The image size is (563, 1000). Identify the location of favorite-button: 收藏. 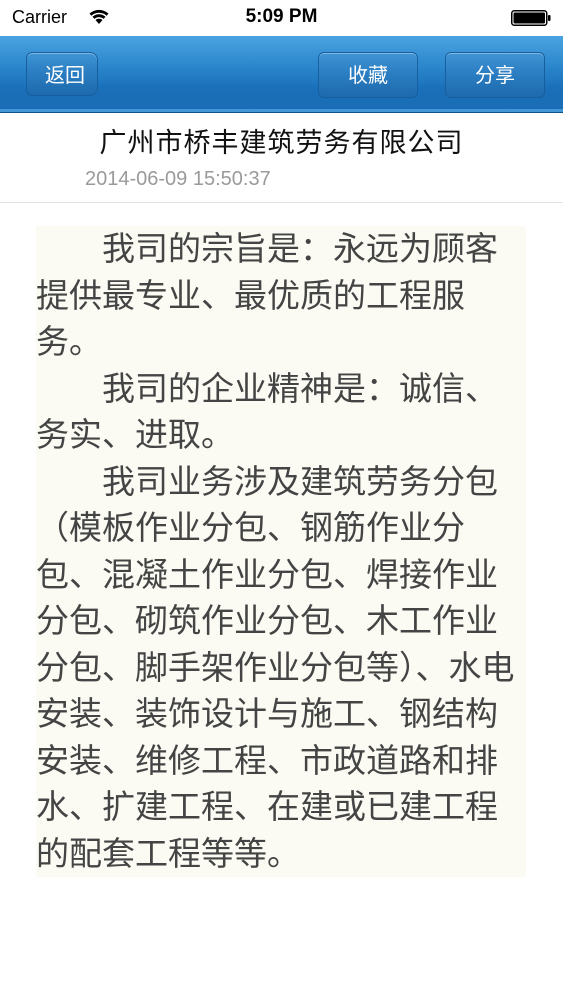
(368, 75).